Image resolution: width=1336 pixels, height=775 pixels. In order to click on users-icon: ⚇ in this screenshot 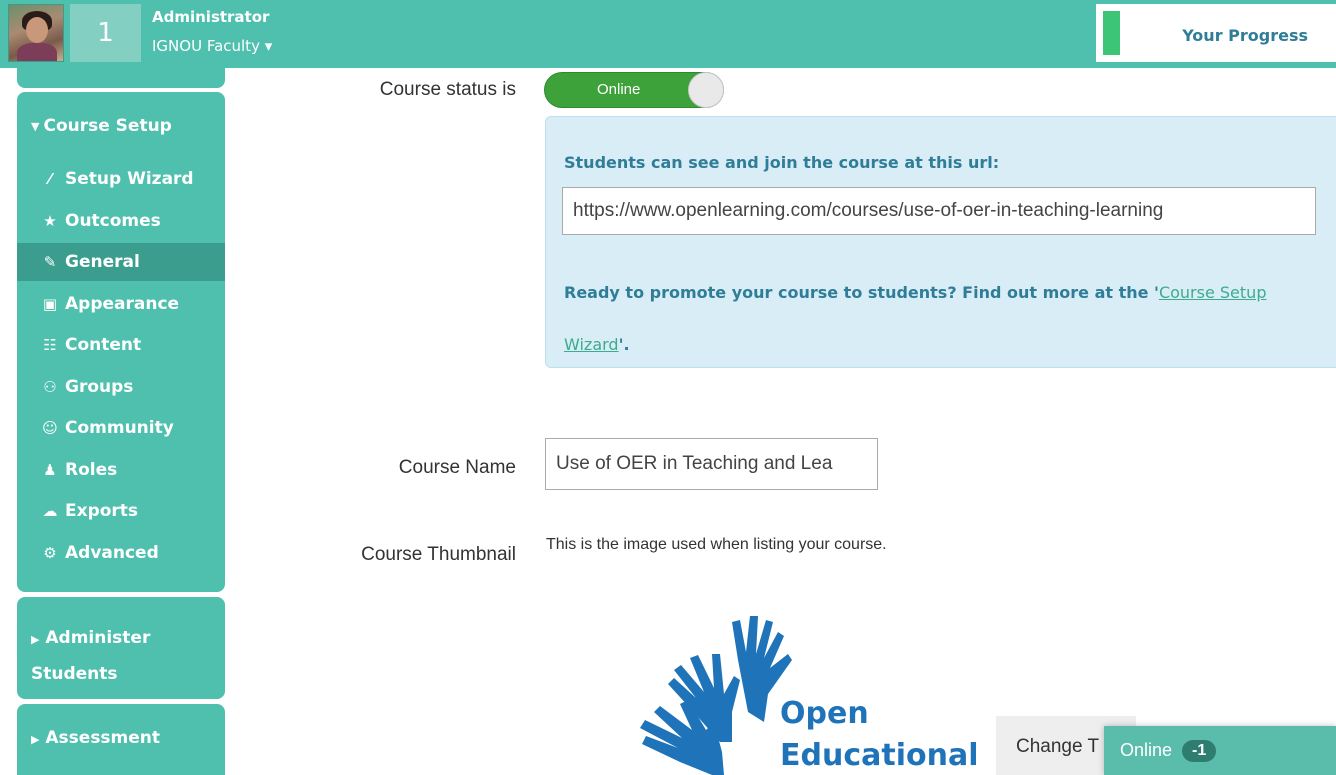, I will do `click(50, 386)`.